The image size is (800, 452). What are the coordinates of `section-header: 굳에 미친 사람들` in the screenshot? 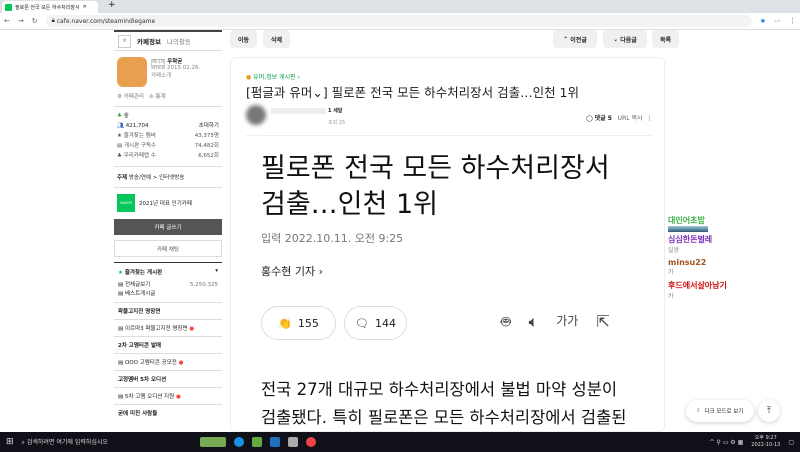 It's located at (138, 414).